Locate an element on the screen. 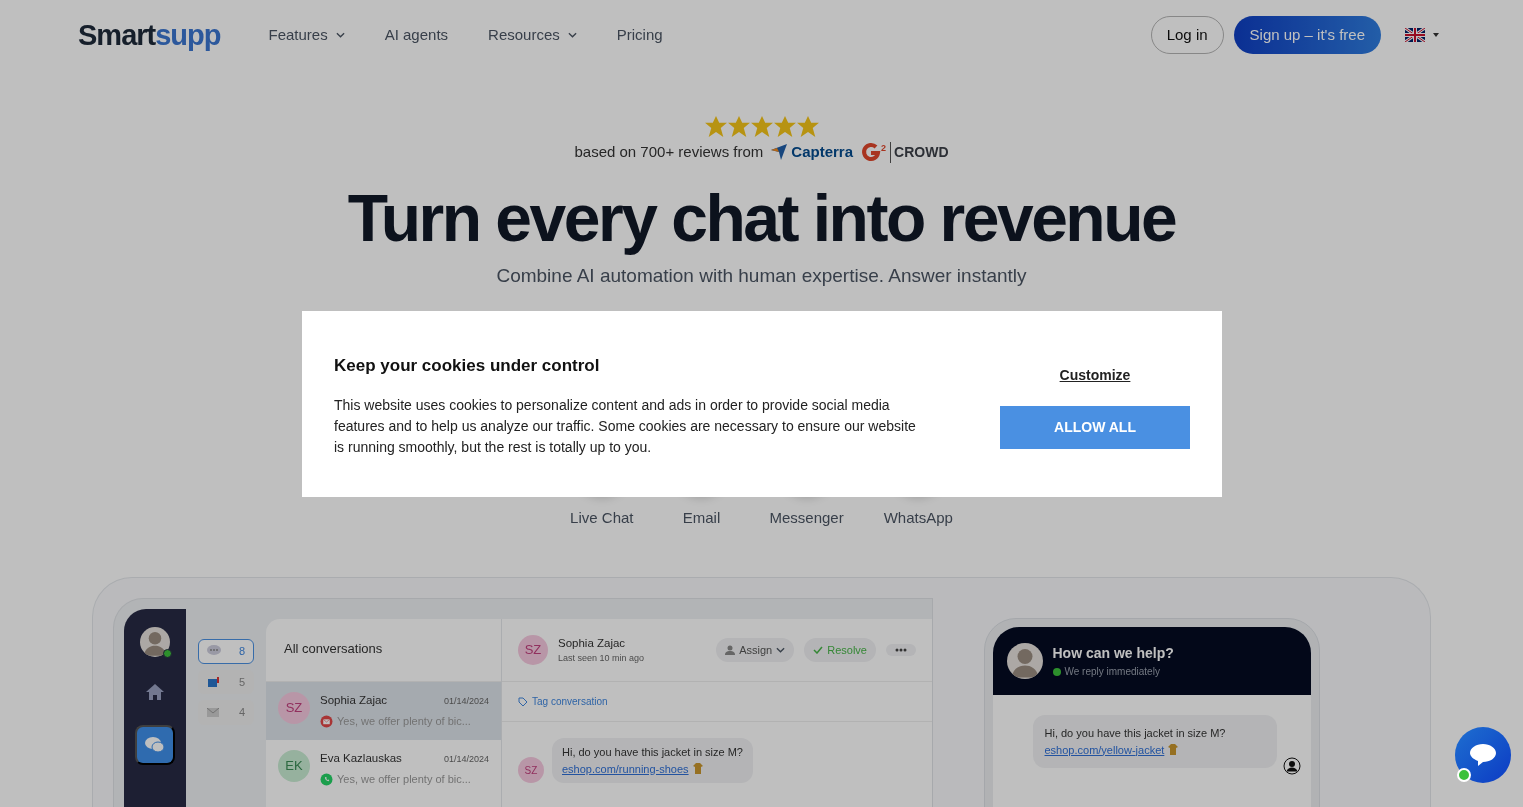 The image size is (1523, 807). initials-avatar: EK is located at coordinates (294, 765).